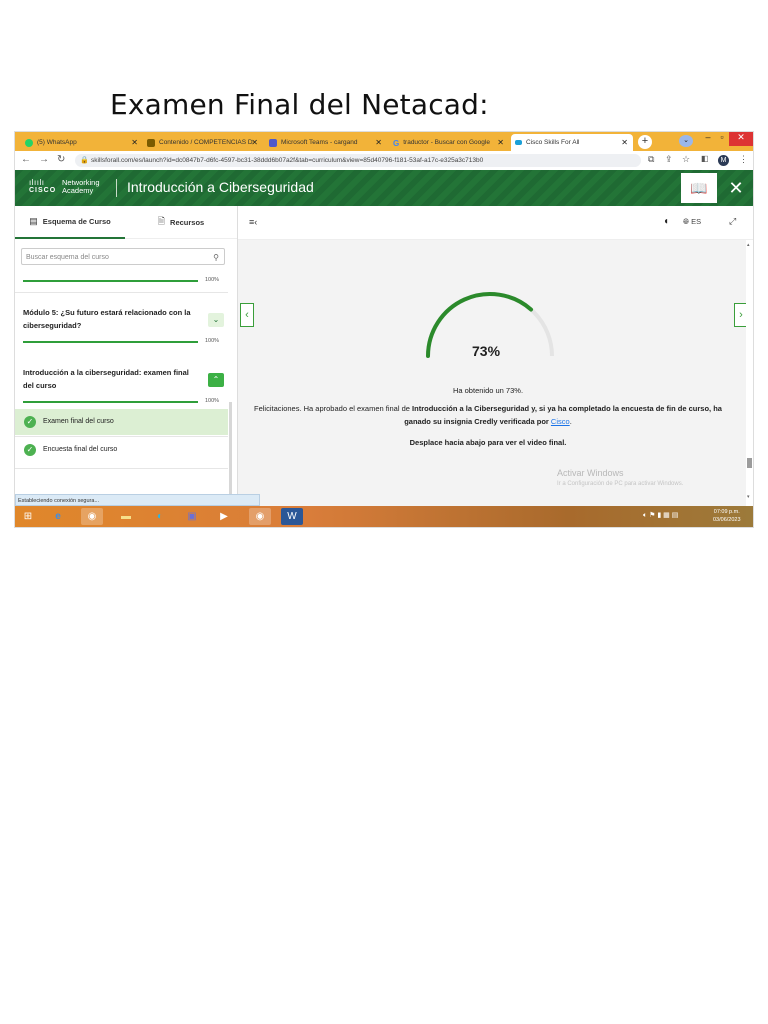  Describe the element at coordinates (37, 182) in the screenshot. I see `cisco-bars-icon: ılıılı` at that location.